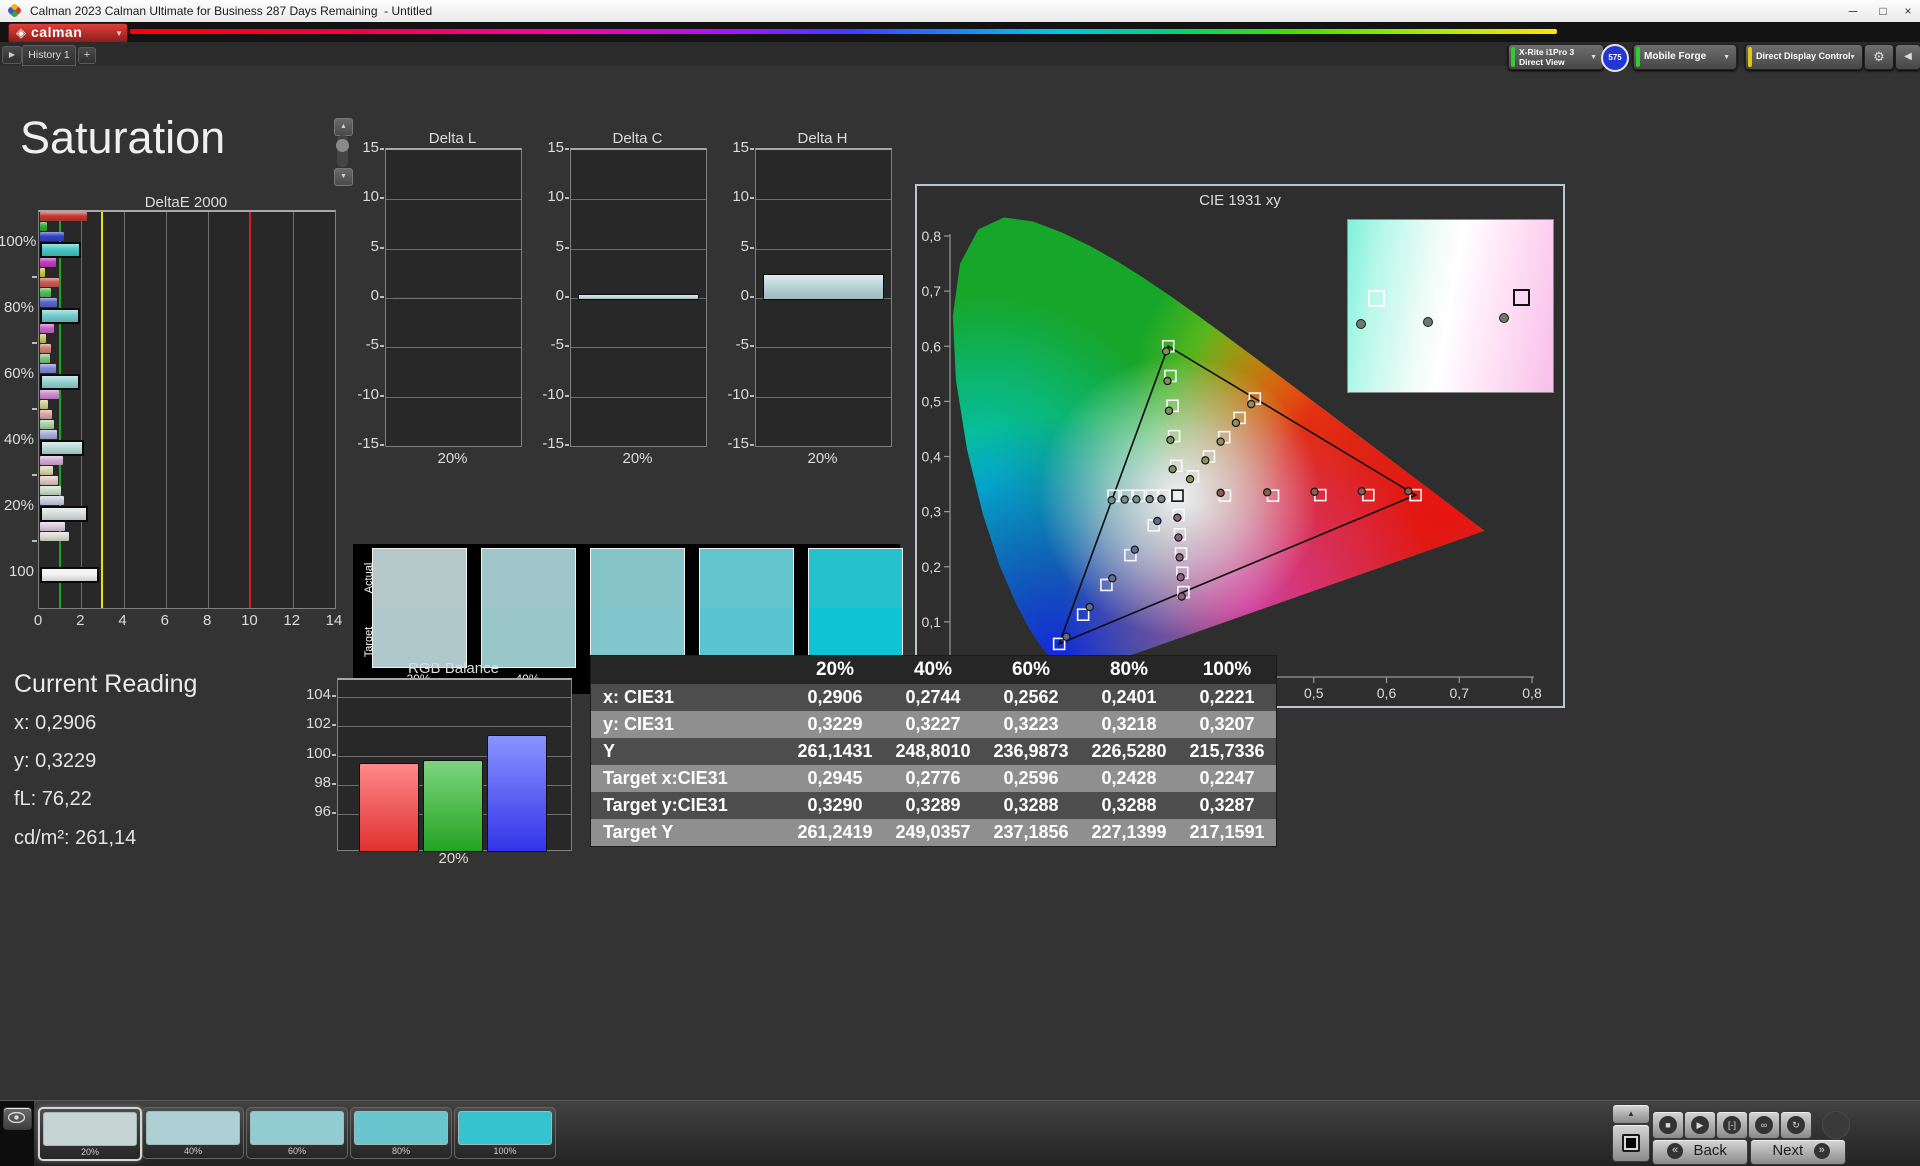 Image resolution: width=1920 pixels, height=1166 pixels. Describe the element at coordinates (1700, 1125) in the screenshot. I see `play-button: ▶` at that location.